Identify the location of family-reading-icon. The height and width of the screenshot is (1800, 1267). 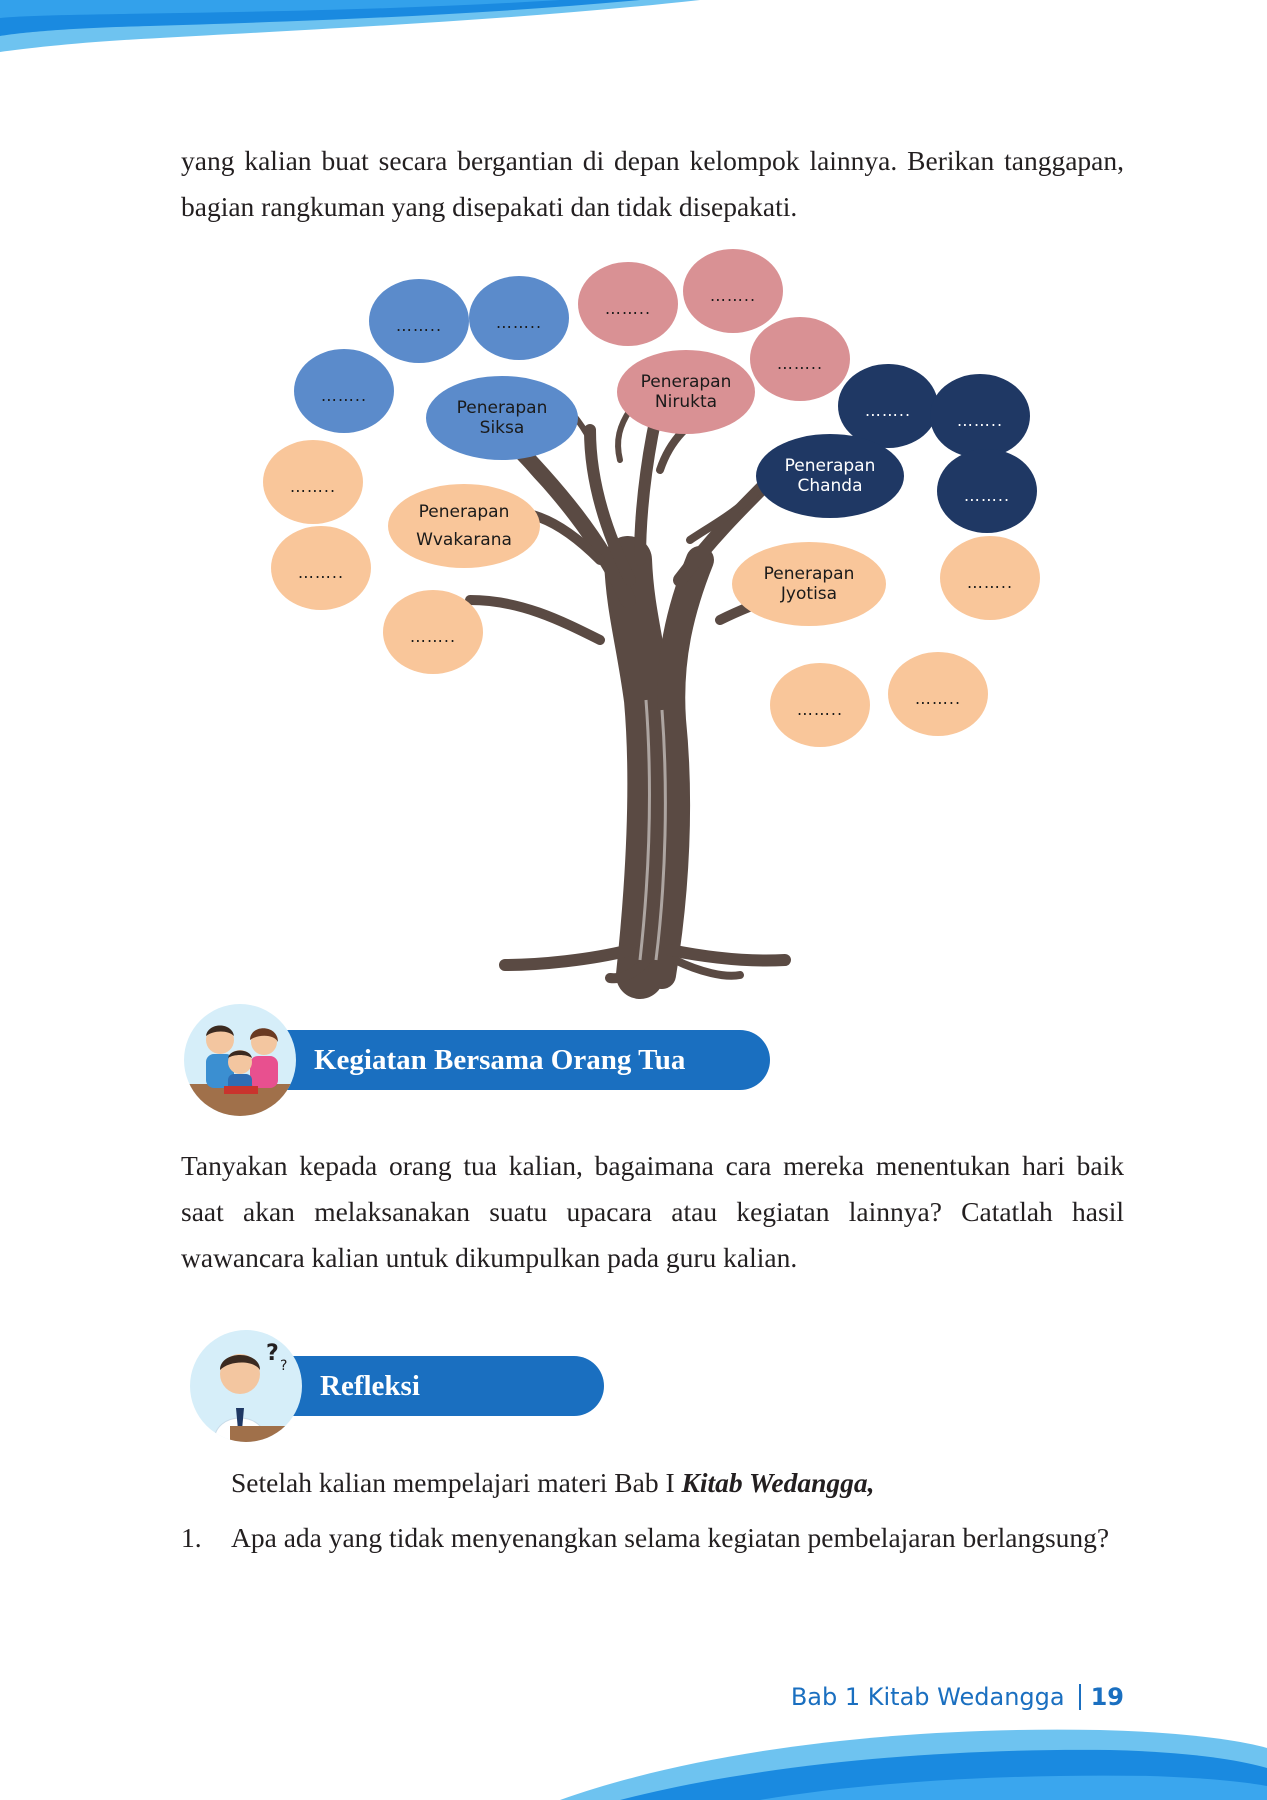
(240, 1060).